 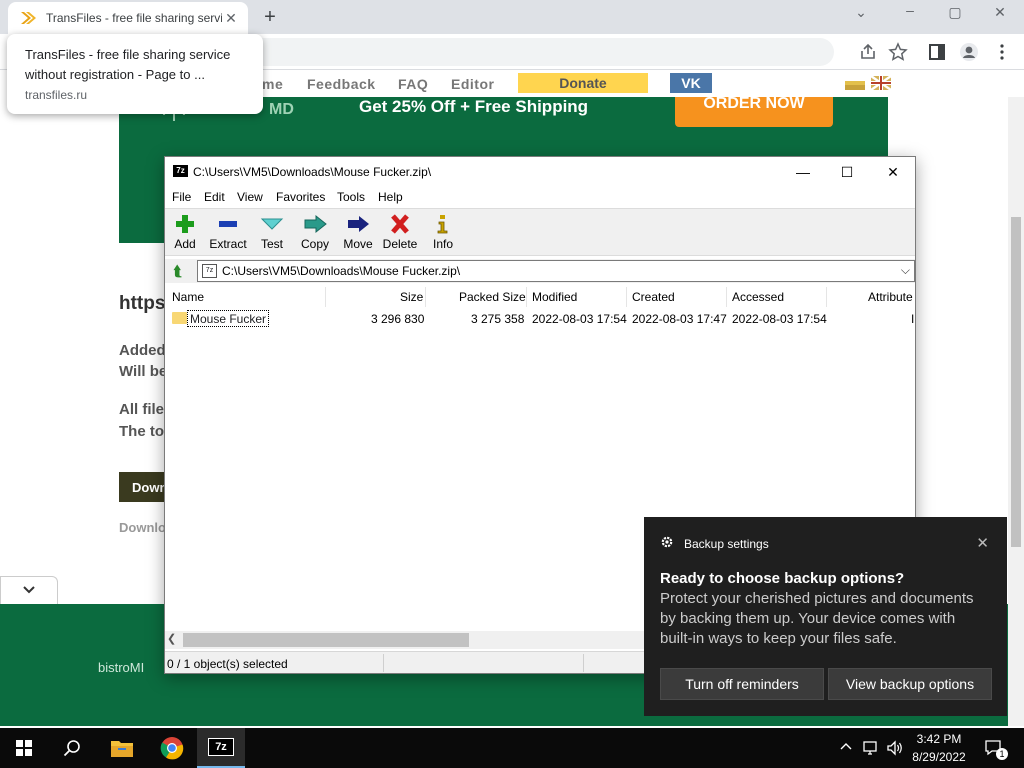 I want to click on file-explorer-icon, so click(x=122, y=749).